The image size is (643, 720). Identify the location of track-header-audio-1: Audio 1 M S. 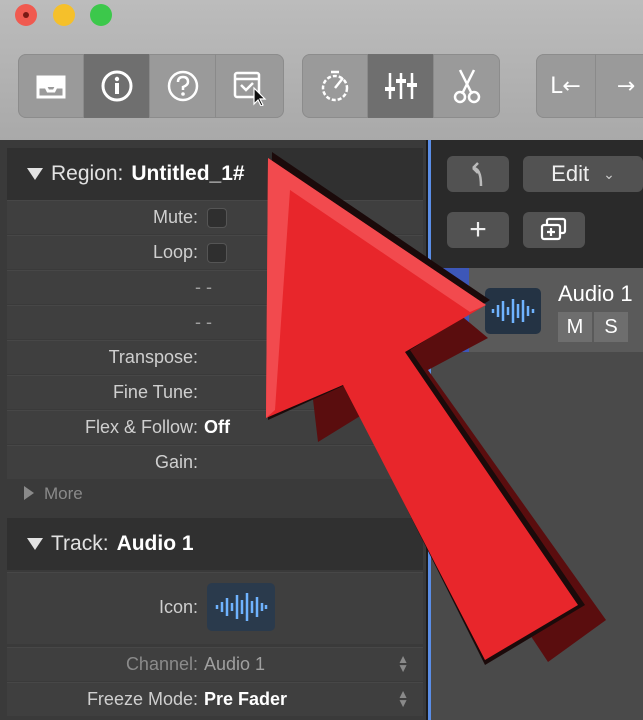
(537, 310).